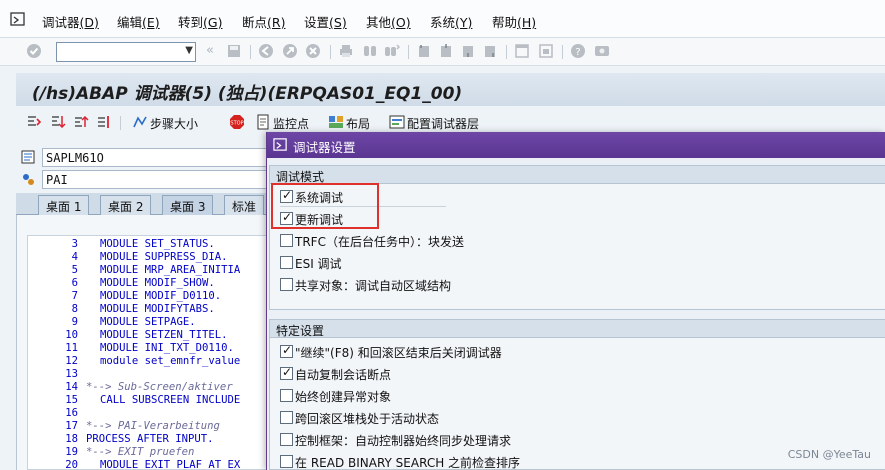 The height and width of the screenshot is (470, 885). What do you see at coordinates (18, 19) in the screenshot?
I see `system-menu-icon` at bounding box center [18, 19].